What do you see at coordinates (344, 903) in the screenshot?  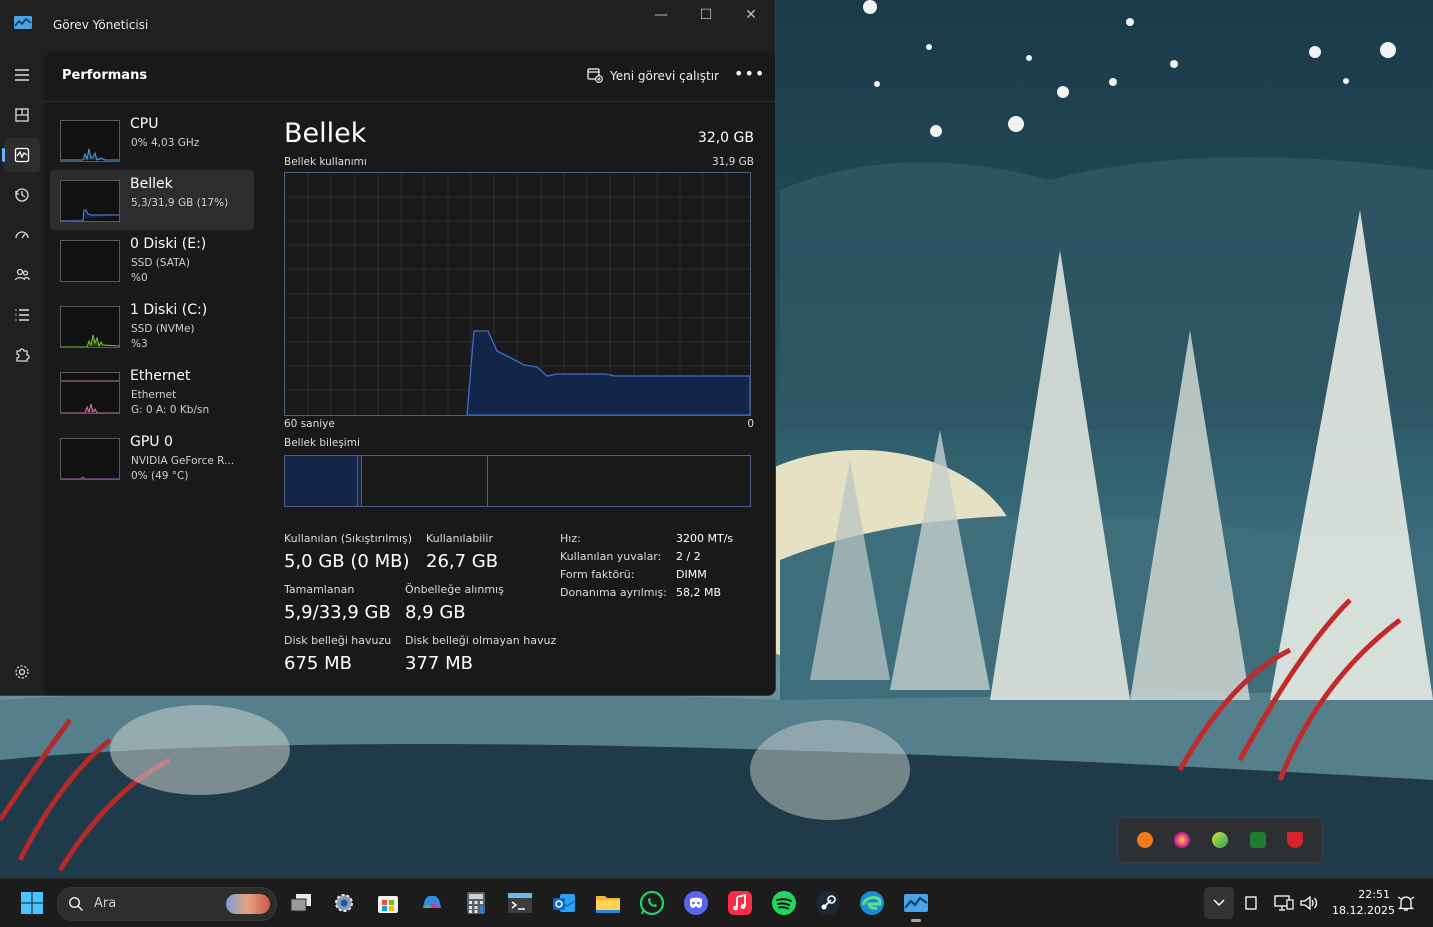 I see `taskbar-settings` at bounding box center [344, 903].